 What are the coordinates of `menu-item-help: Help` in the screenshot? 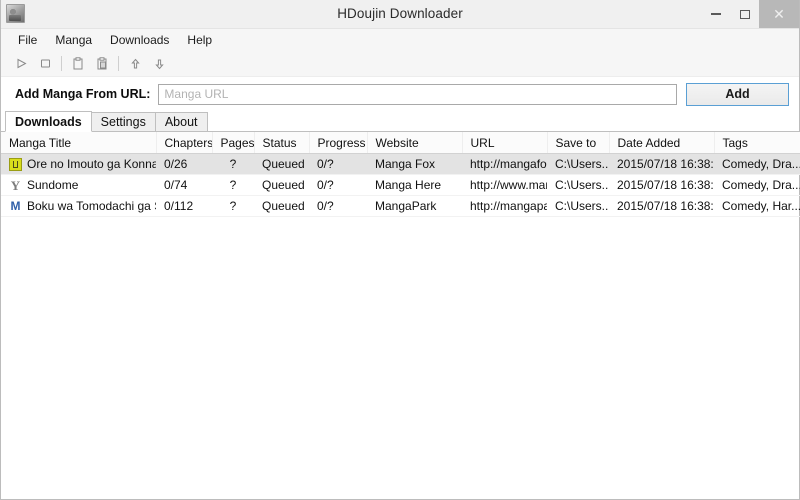 It's located at (199, 40).